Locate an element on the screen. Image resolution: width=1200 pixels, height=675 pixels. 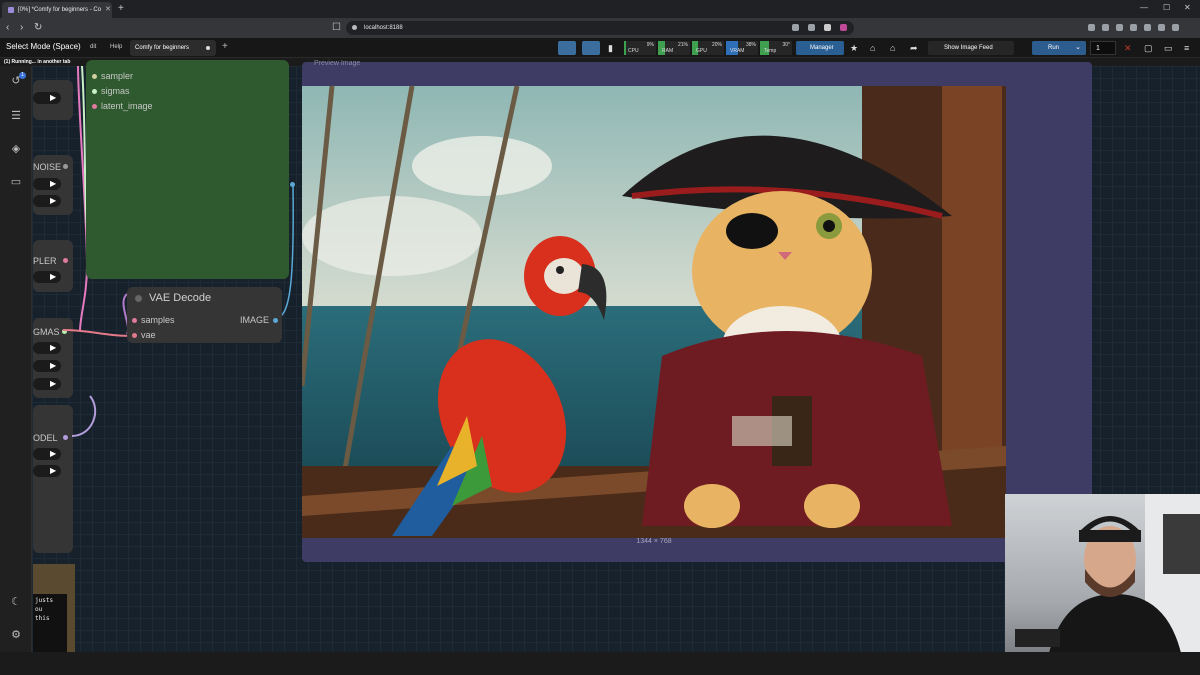
workflows-folder-icon: ▭ is located at coordinates (16, 182).